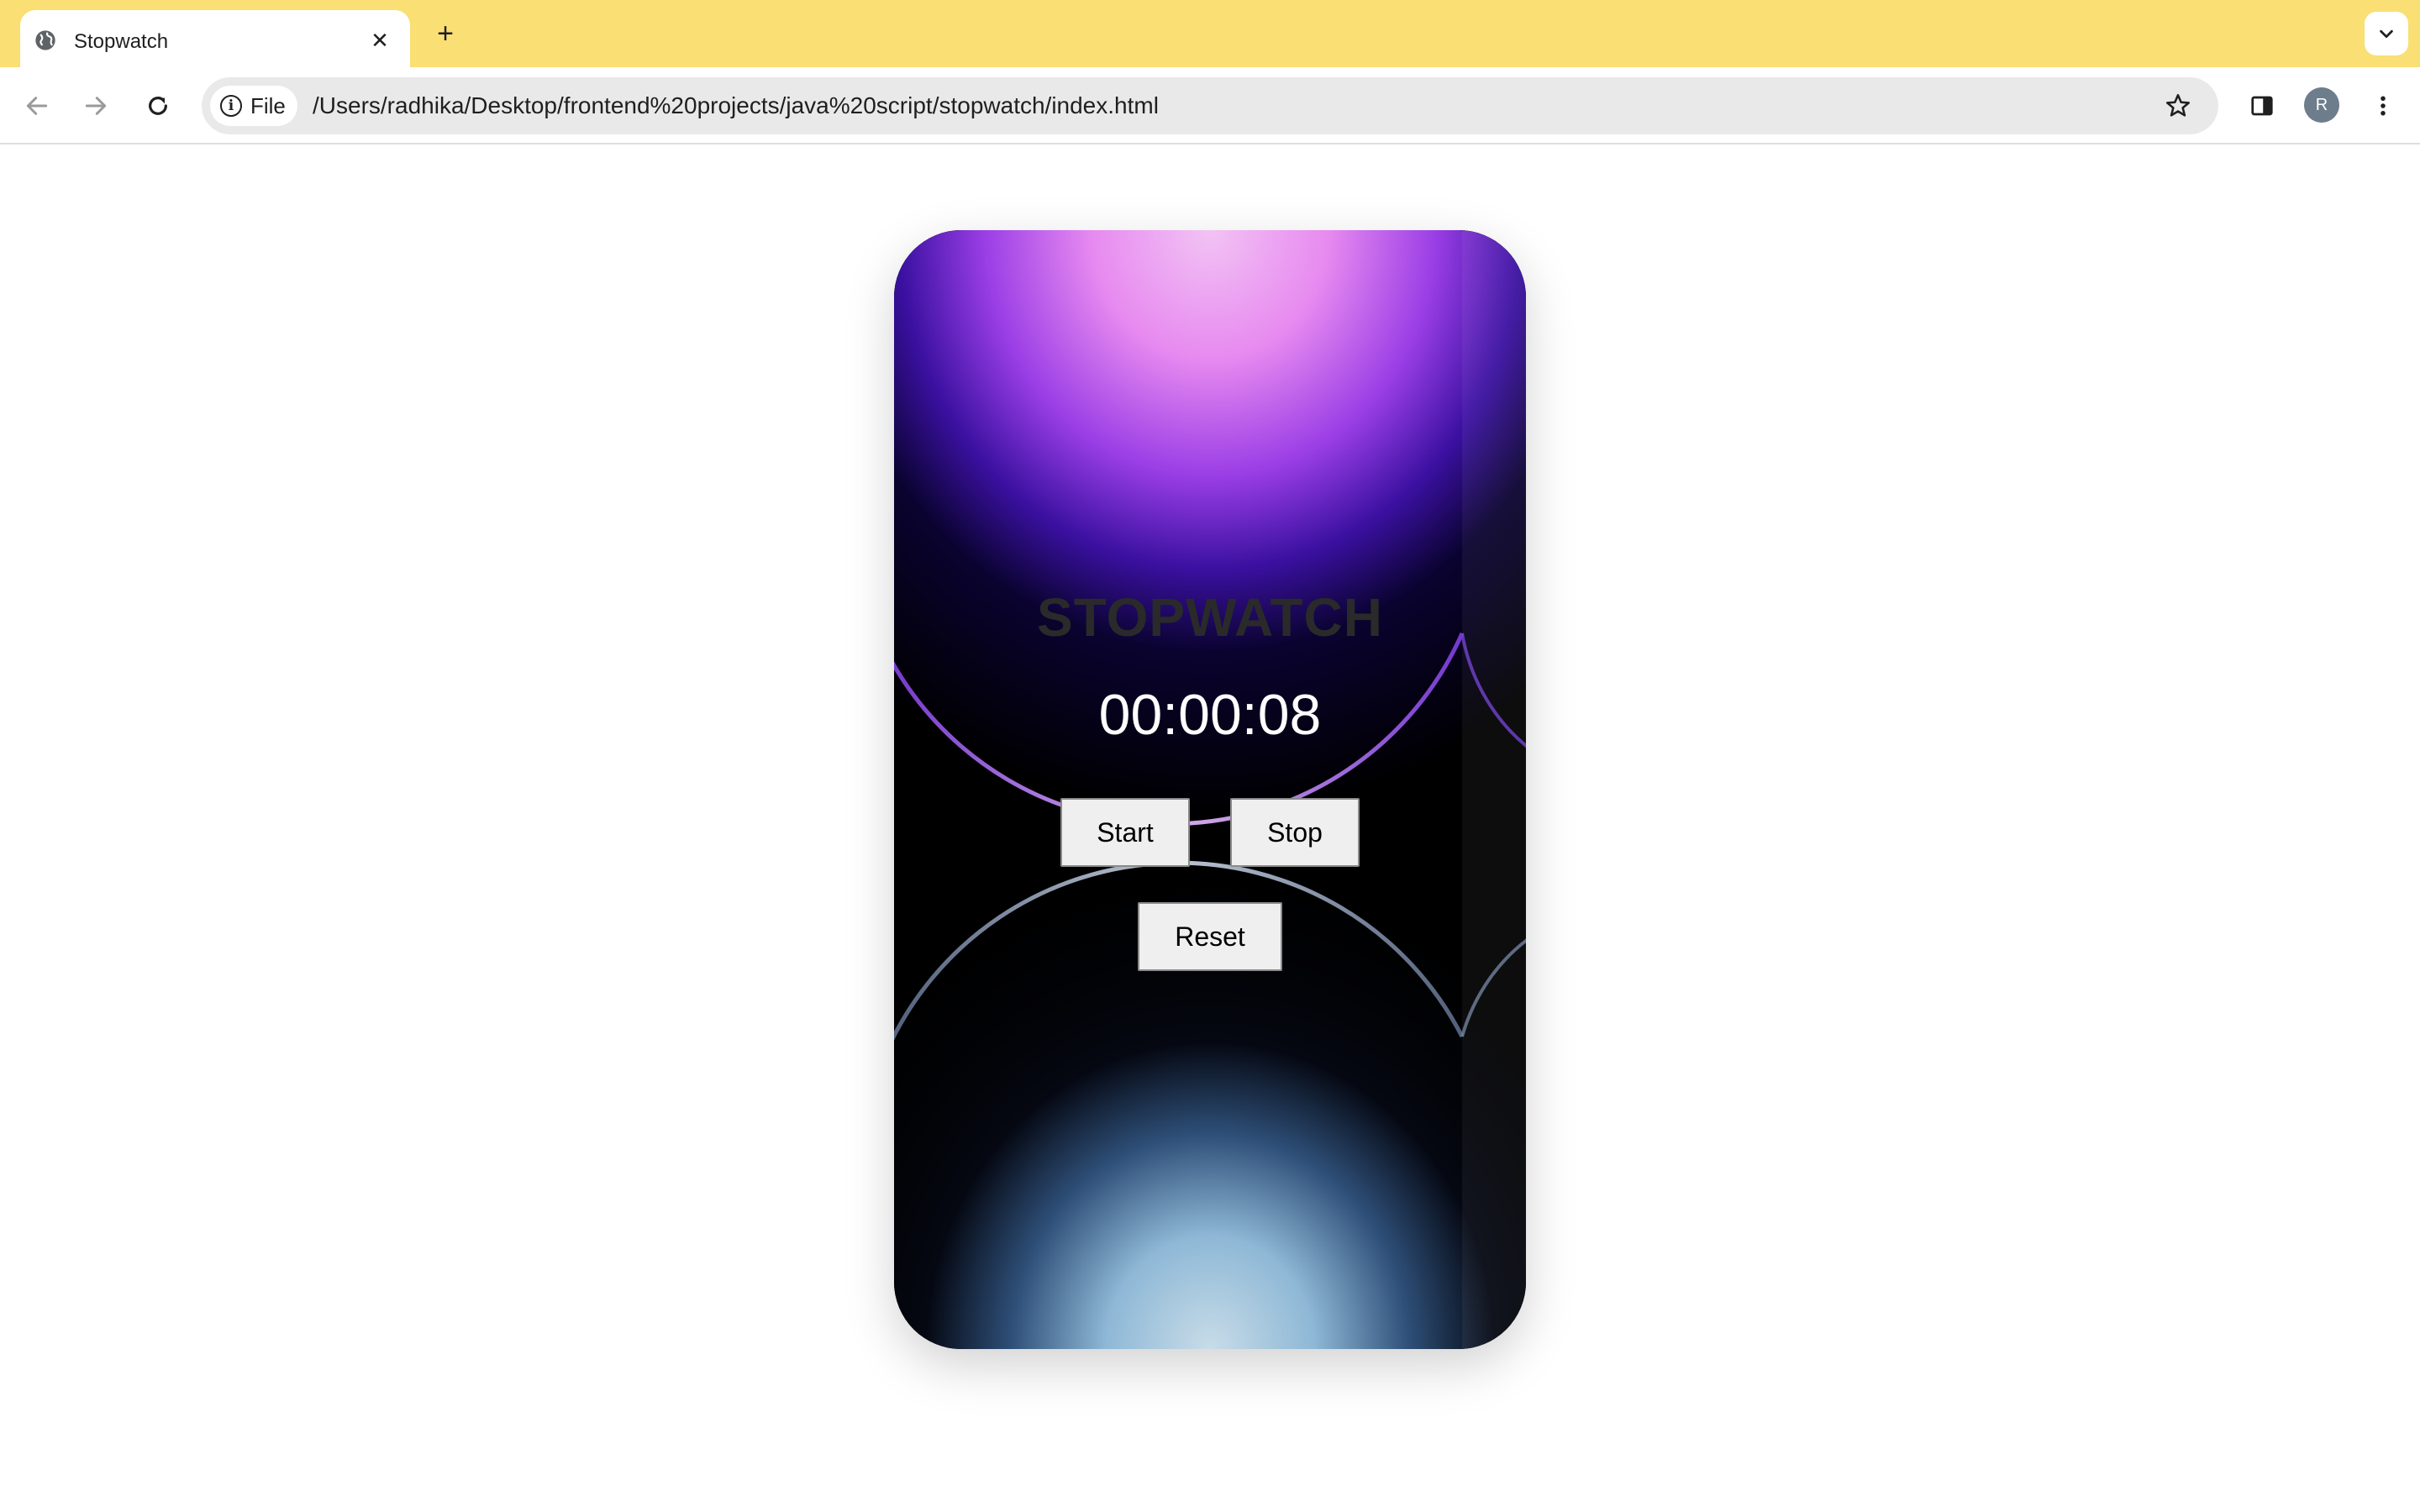 The image size is (2420, 1512). I want to click on tab-search-button, so click(2387, 33).